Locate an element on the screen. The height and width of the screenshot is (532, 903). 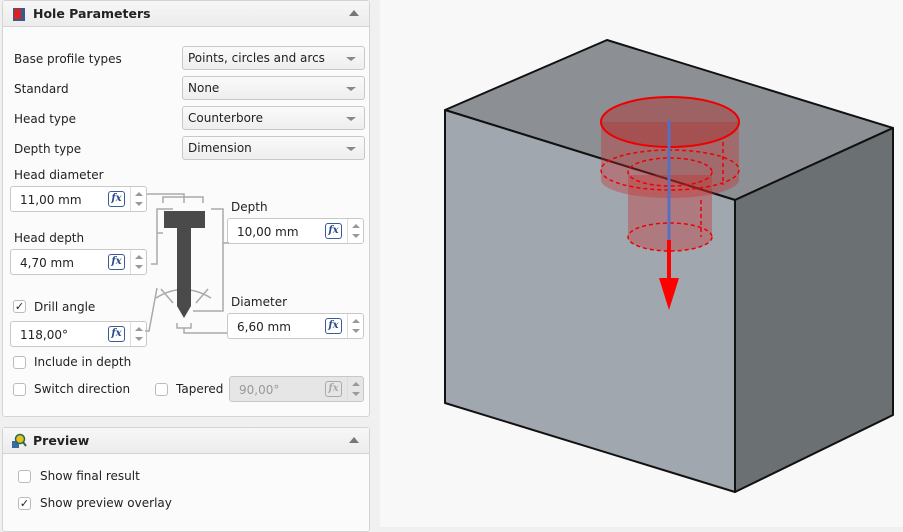
standard-dropdown: None is located at coordinates (273, 88).